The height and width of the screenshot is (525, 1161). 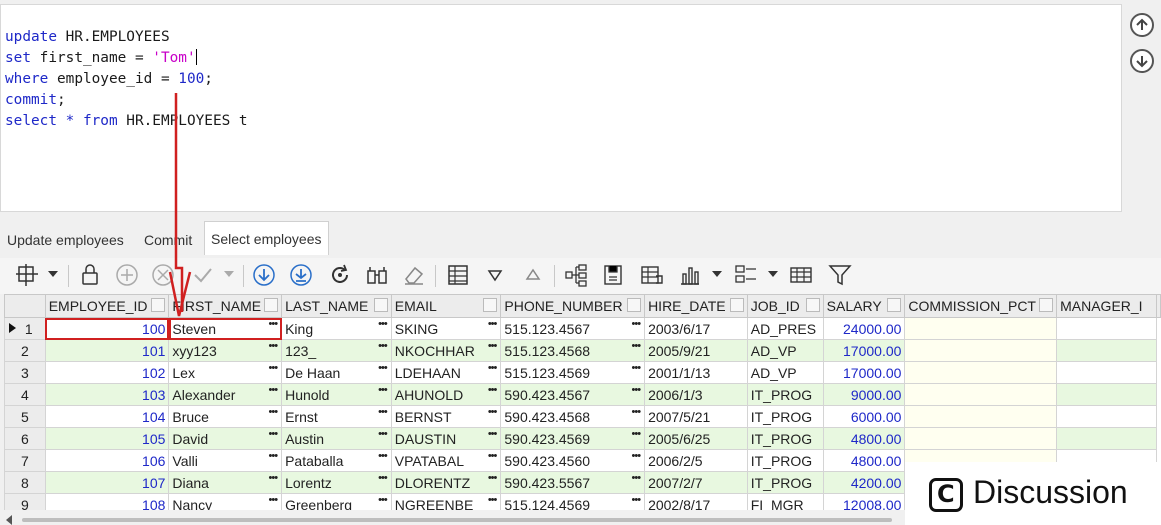 I want to click on scroll-thumb, so click(x=457, y=520).